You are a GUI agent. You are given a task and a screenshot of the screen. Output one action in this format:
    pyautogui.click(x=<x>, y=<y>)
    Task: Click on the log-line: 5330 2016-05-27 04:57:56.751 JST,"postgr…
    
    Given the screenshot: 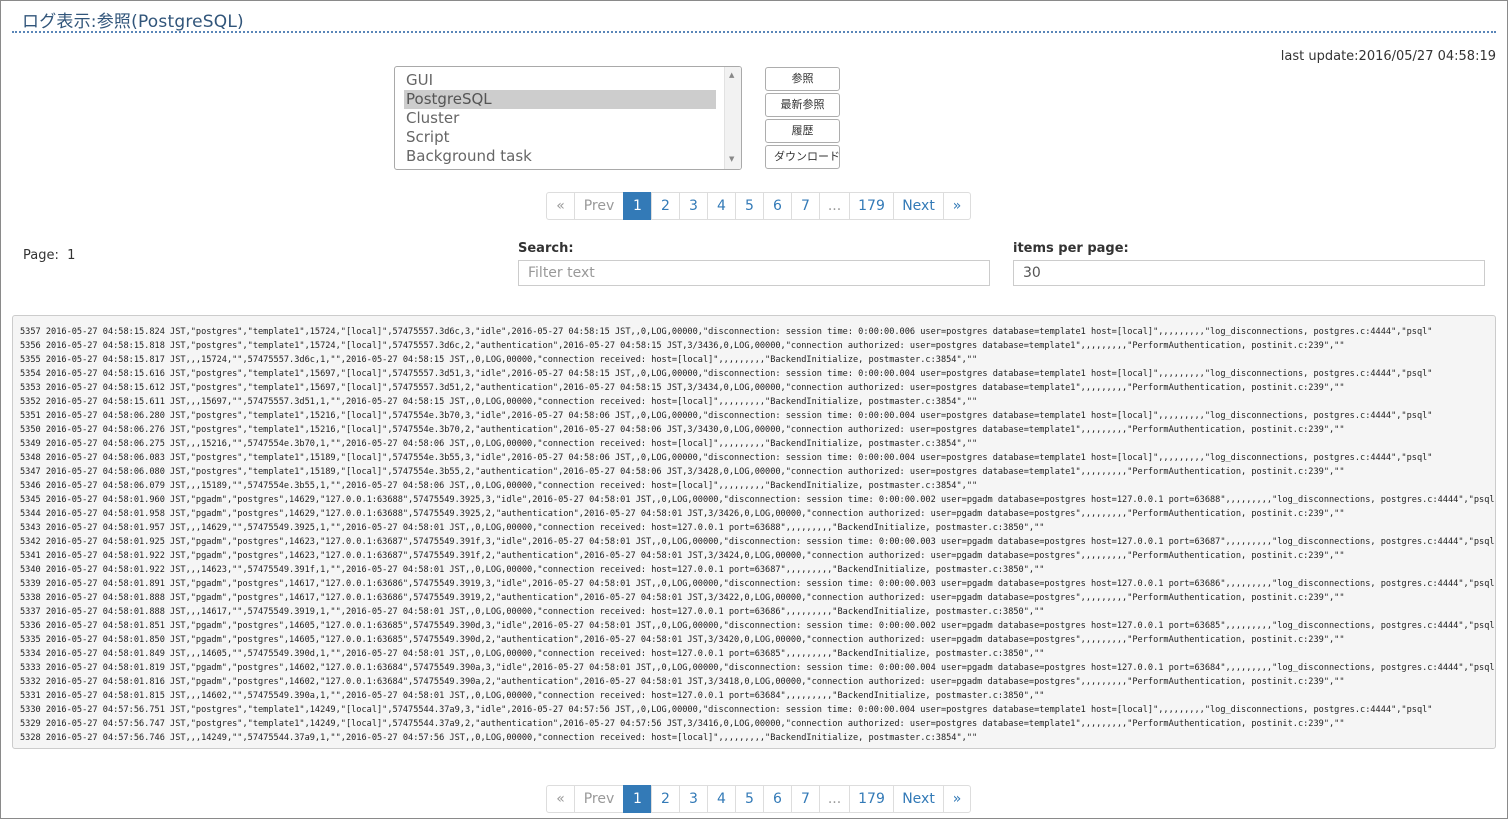 What is the action you would take?
    pyautogui.click(x=726, y=710)
    